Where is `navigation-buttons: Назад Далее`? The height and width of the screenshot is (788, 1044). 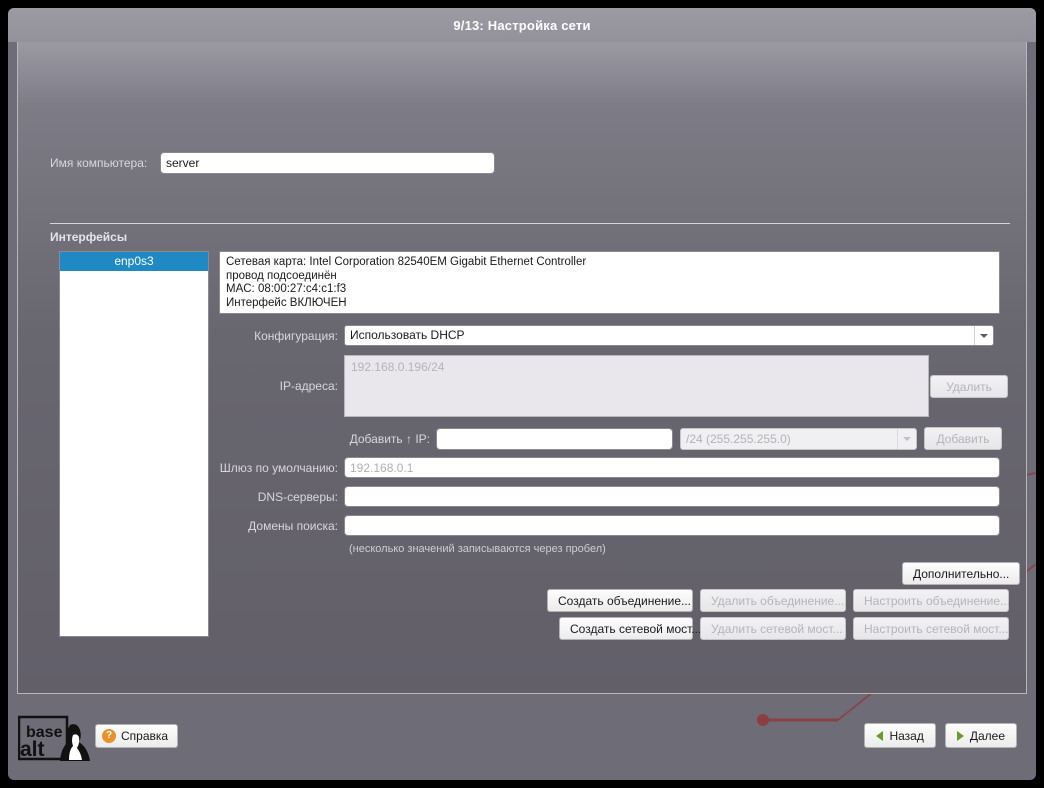 navigation-buttons: Назад Далее is located at coordinates (940, 735).